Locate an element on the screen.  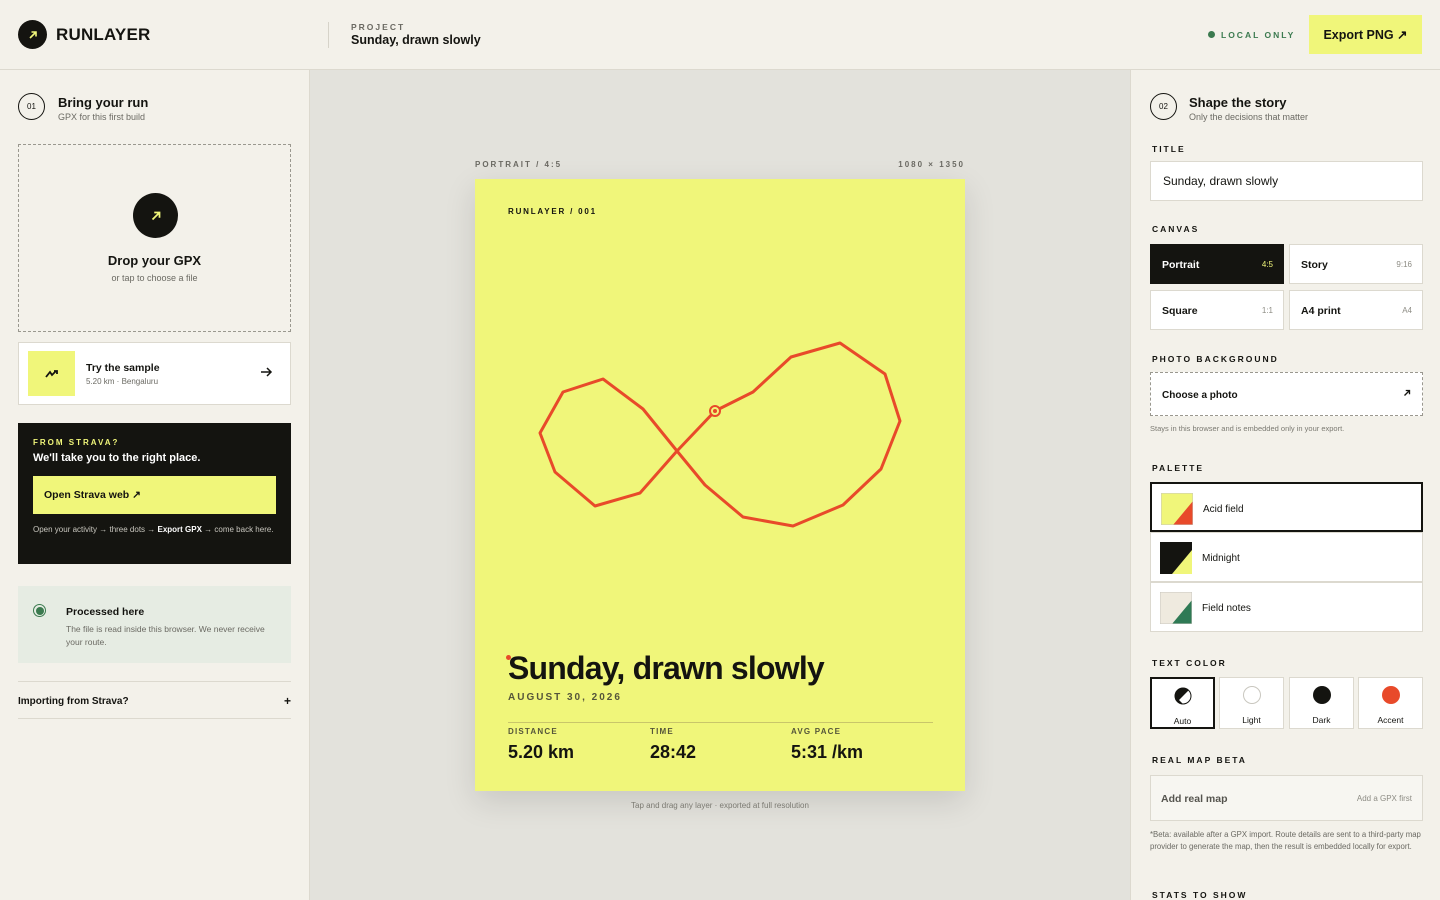
text-color-auto: Auto is located at coordinates (1182, 703).